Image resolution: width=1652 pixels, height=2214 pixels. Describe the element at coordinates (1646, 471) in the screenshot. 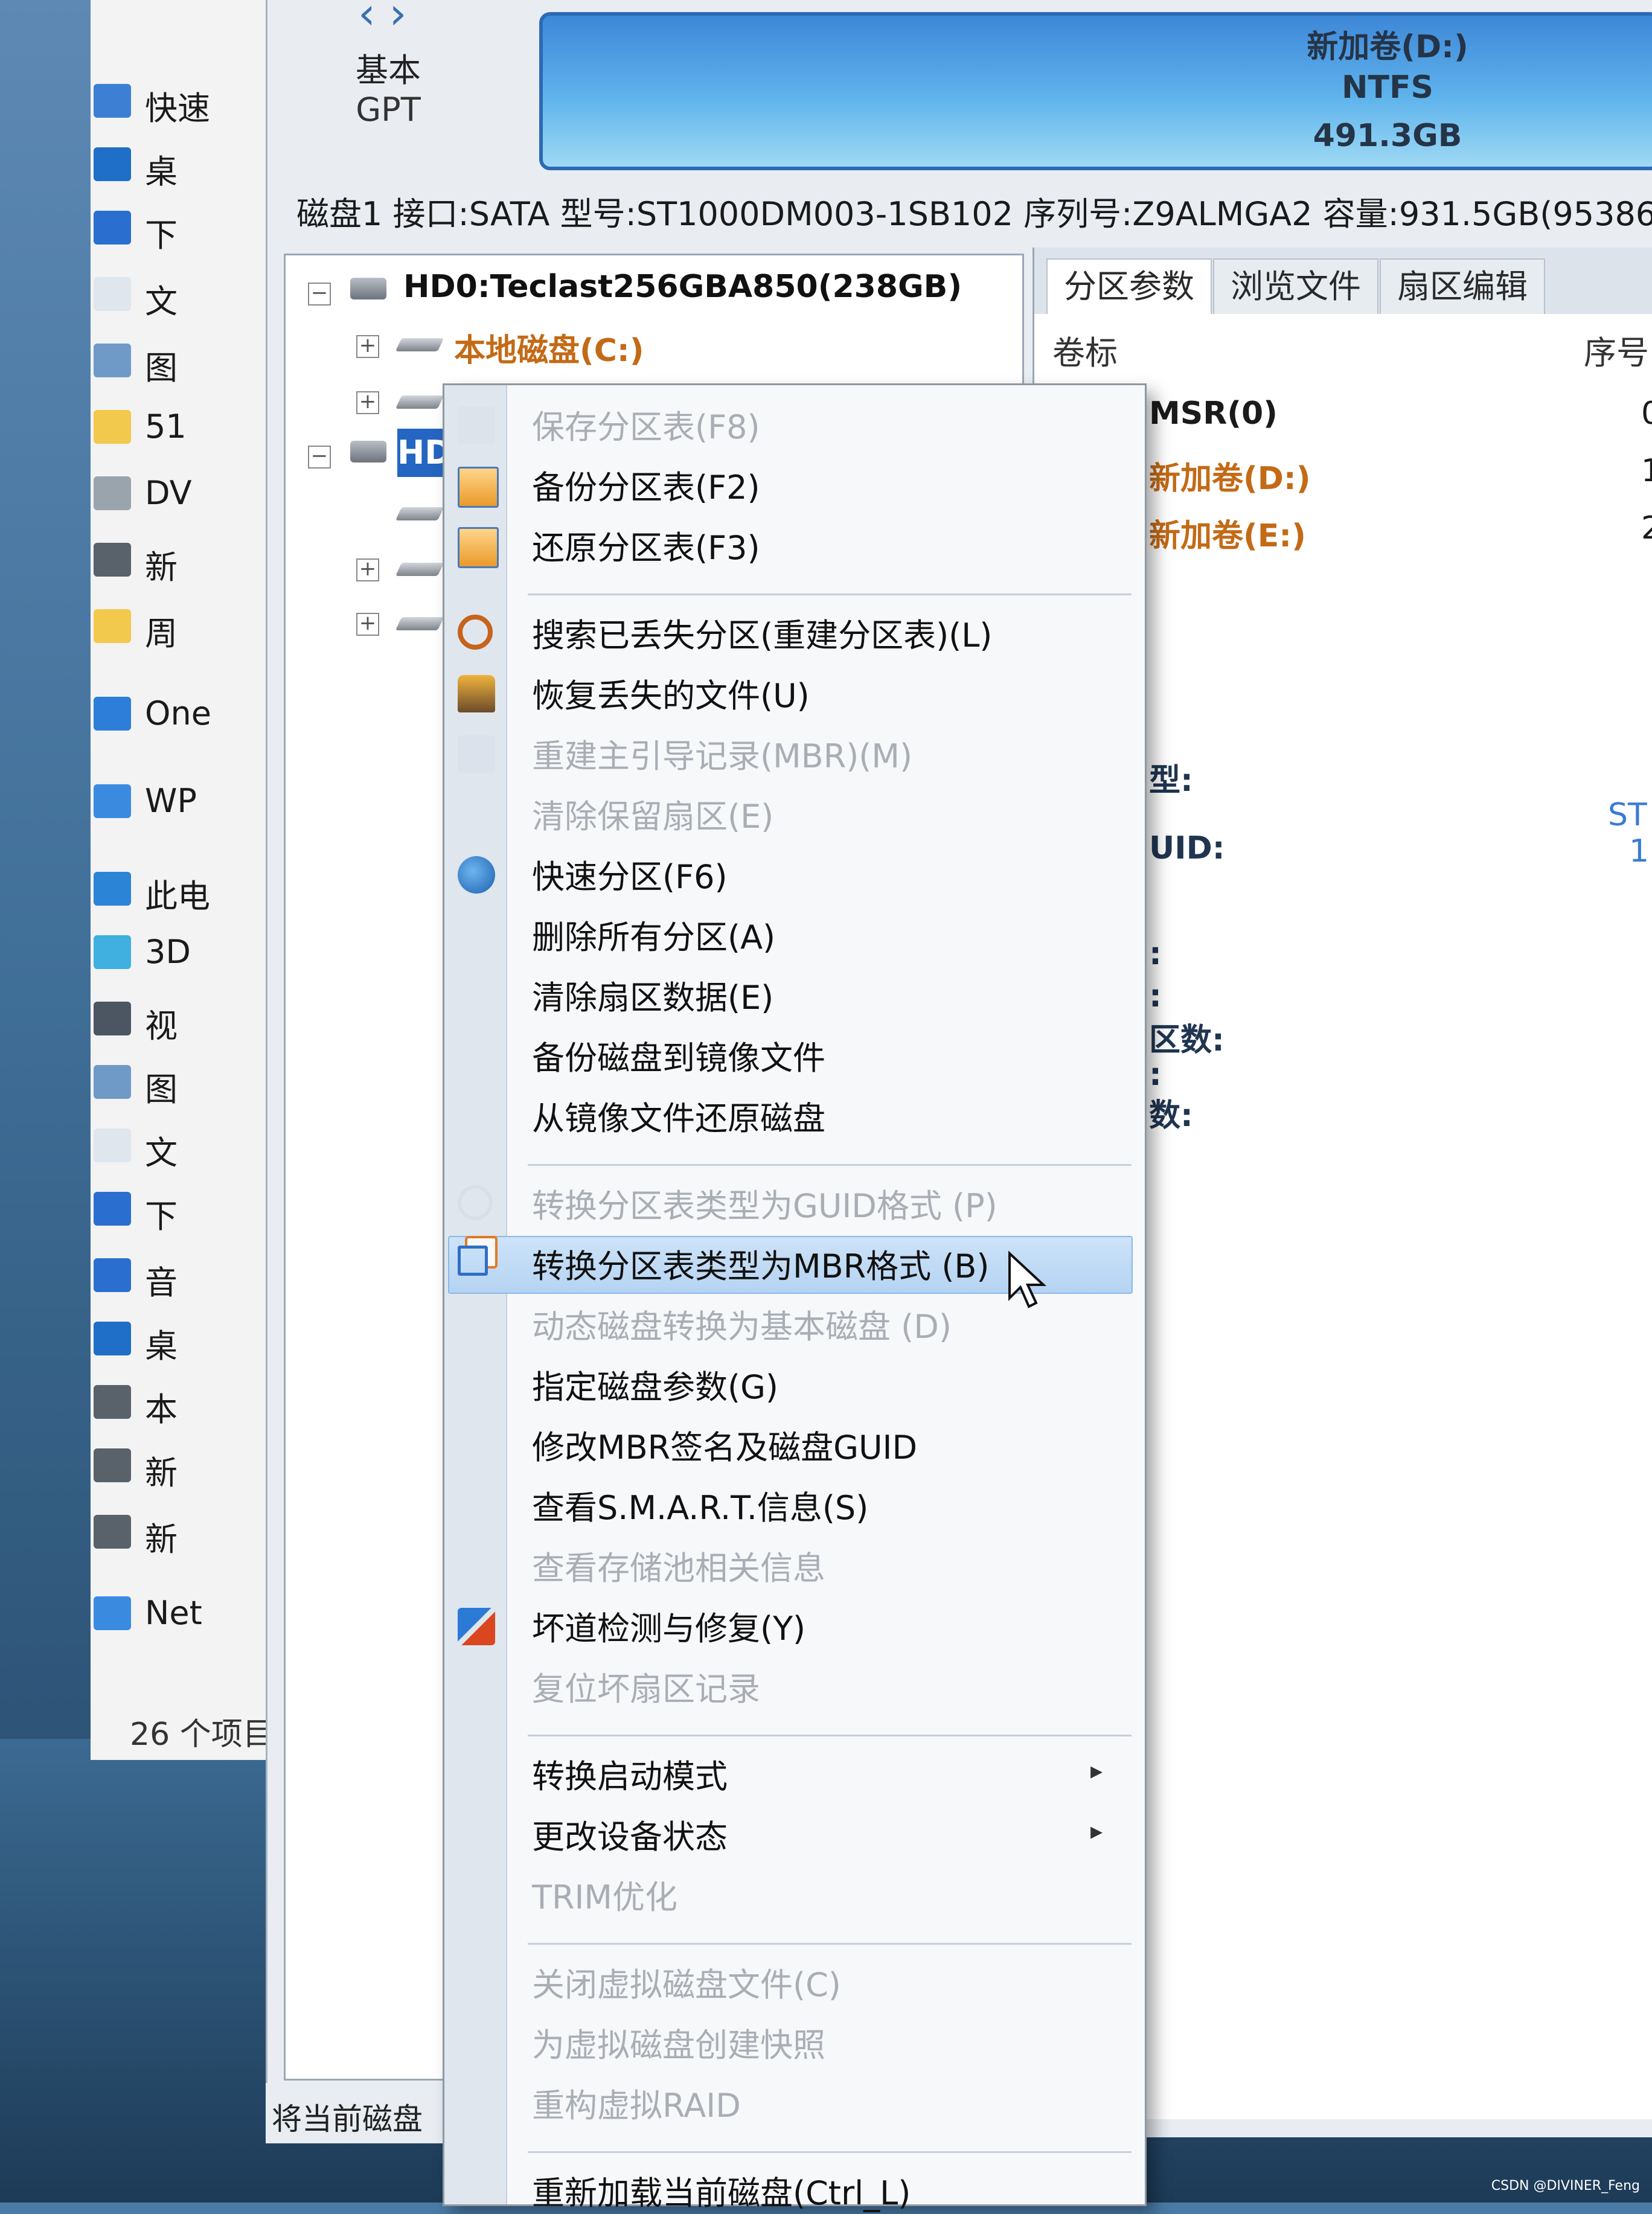

I see `partition-row-seq: 1` at that location.